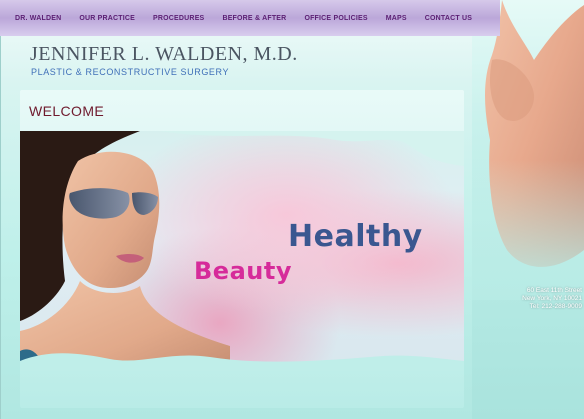 Image resolution: width=584 pixels, height=419 pixels. I want to click on tagline-healthy: Healthy, so click(355, 236).